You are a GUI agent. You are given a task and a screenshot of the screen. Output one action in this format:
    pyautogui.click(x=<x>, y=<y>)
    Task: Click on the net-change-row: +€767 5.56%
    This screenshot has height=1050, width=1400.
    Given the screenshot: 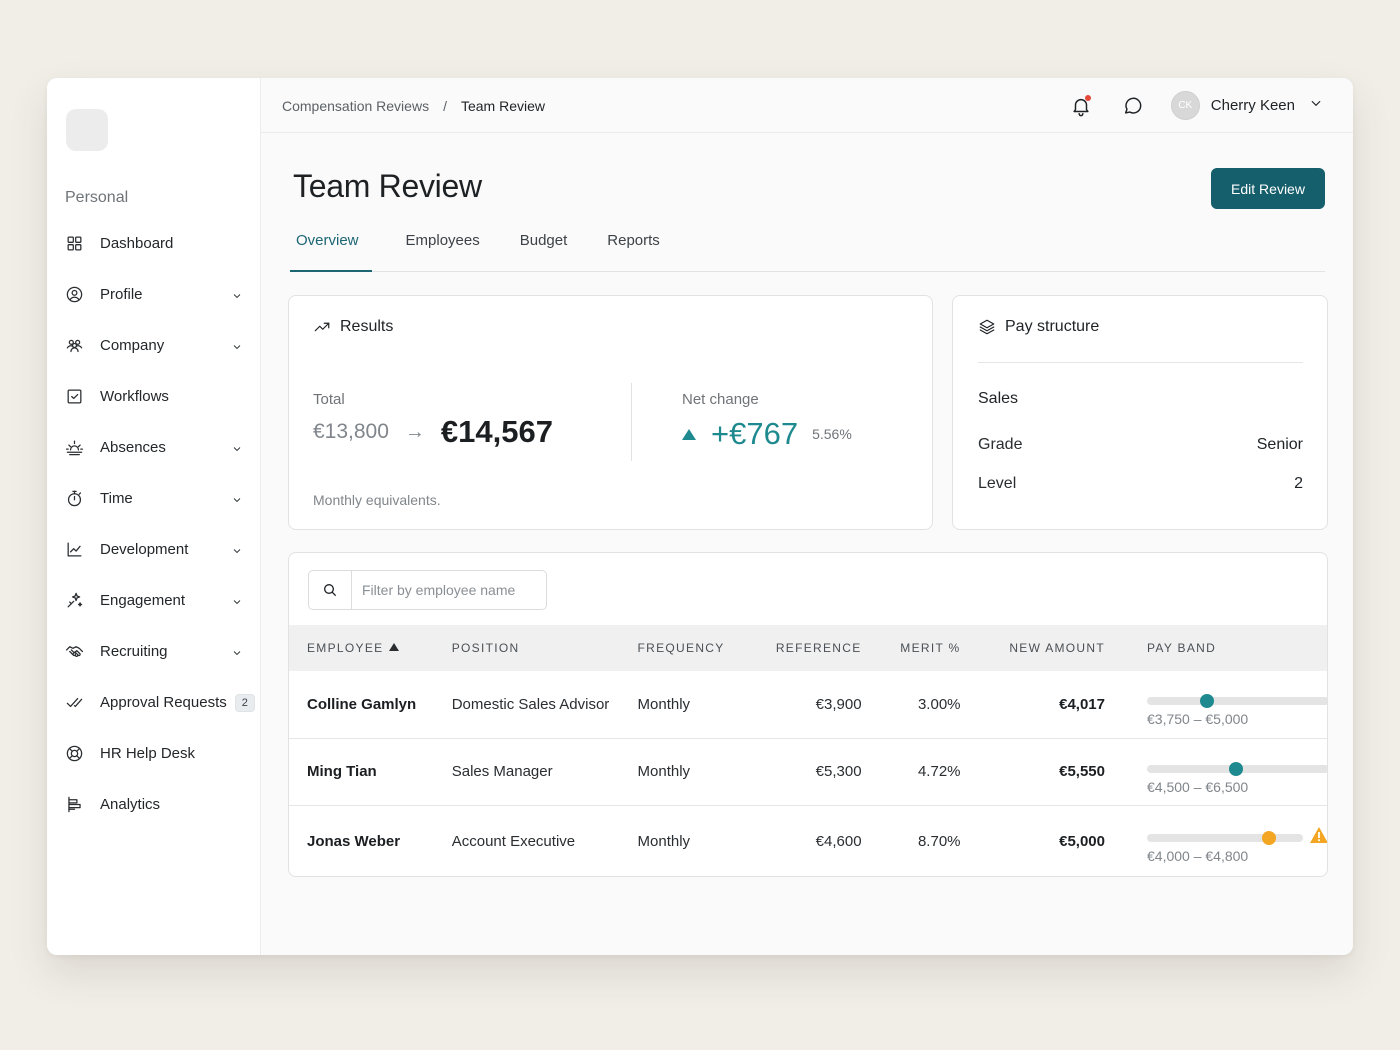 What is the action you would take?
    pyautogui.click(x=767, y=434)
    